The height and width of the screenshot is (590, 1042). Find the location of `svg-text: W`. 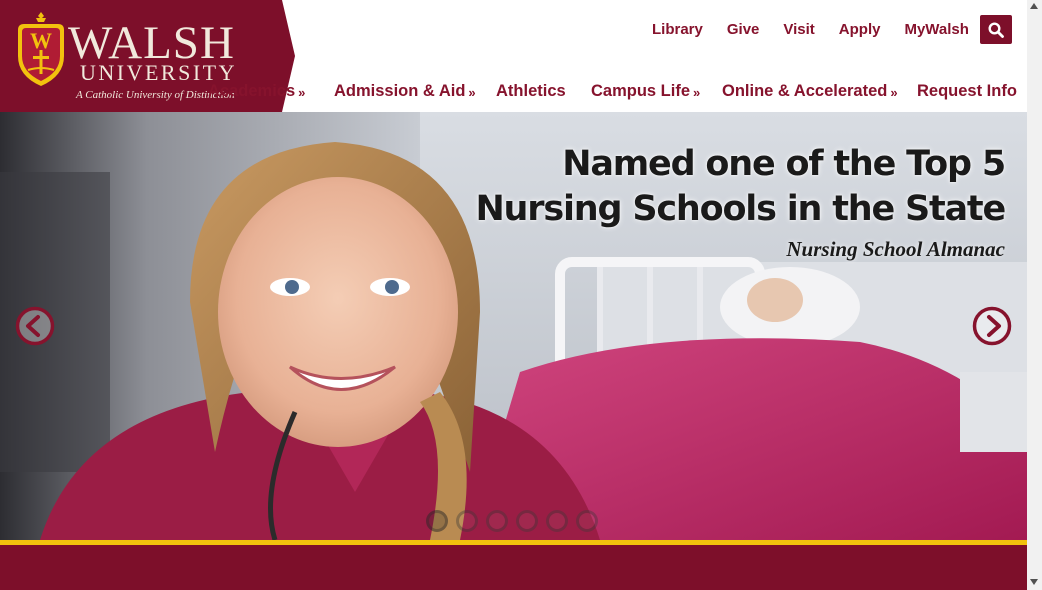

svg-text: W is located at coordinates (41, 40).